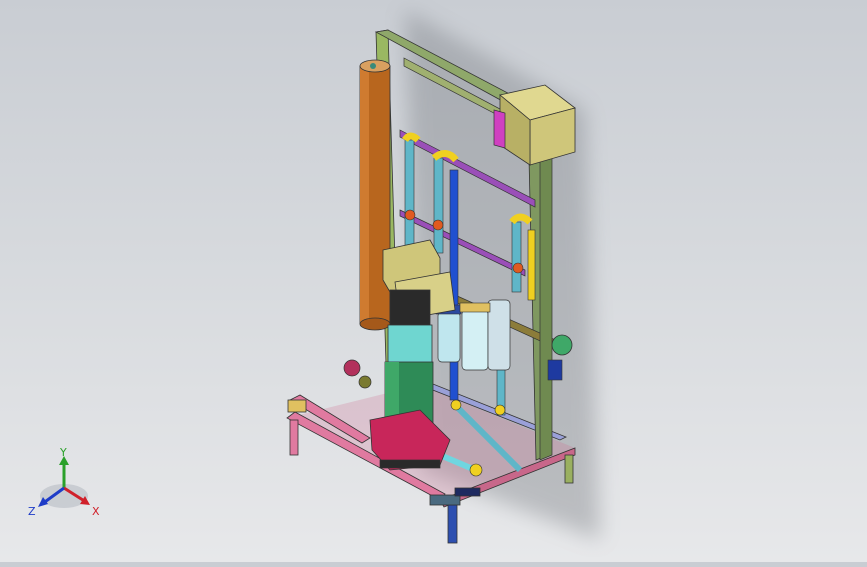 This screenshot has height=567, width=867. What do you see at coordinates (66, 483) in the screenshot?
I see `orientation-triad: Y X Z` at bounding box center [66, 483].